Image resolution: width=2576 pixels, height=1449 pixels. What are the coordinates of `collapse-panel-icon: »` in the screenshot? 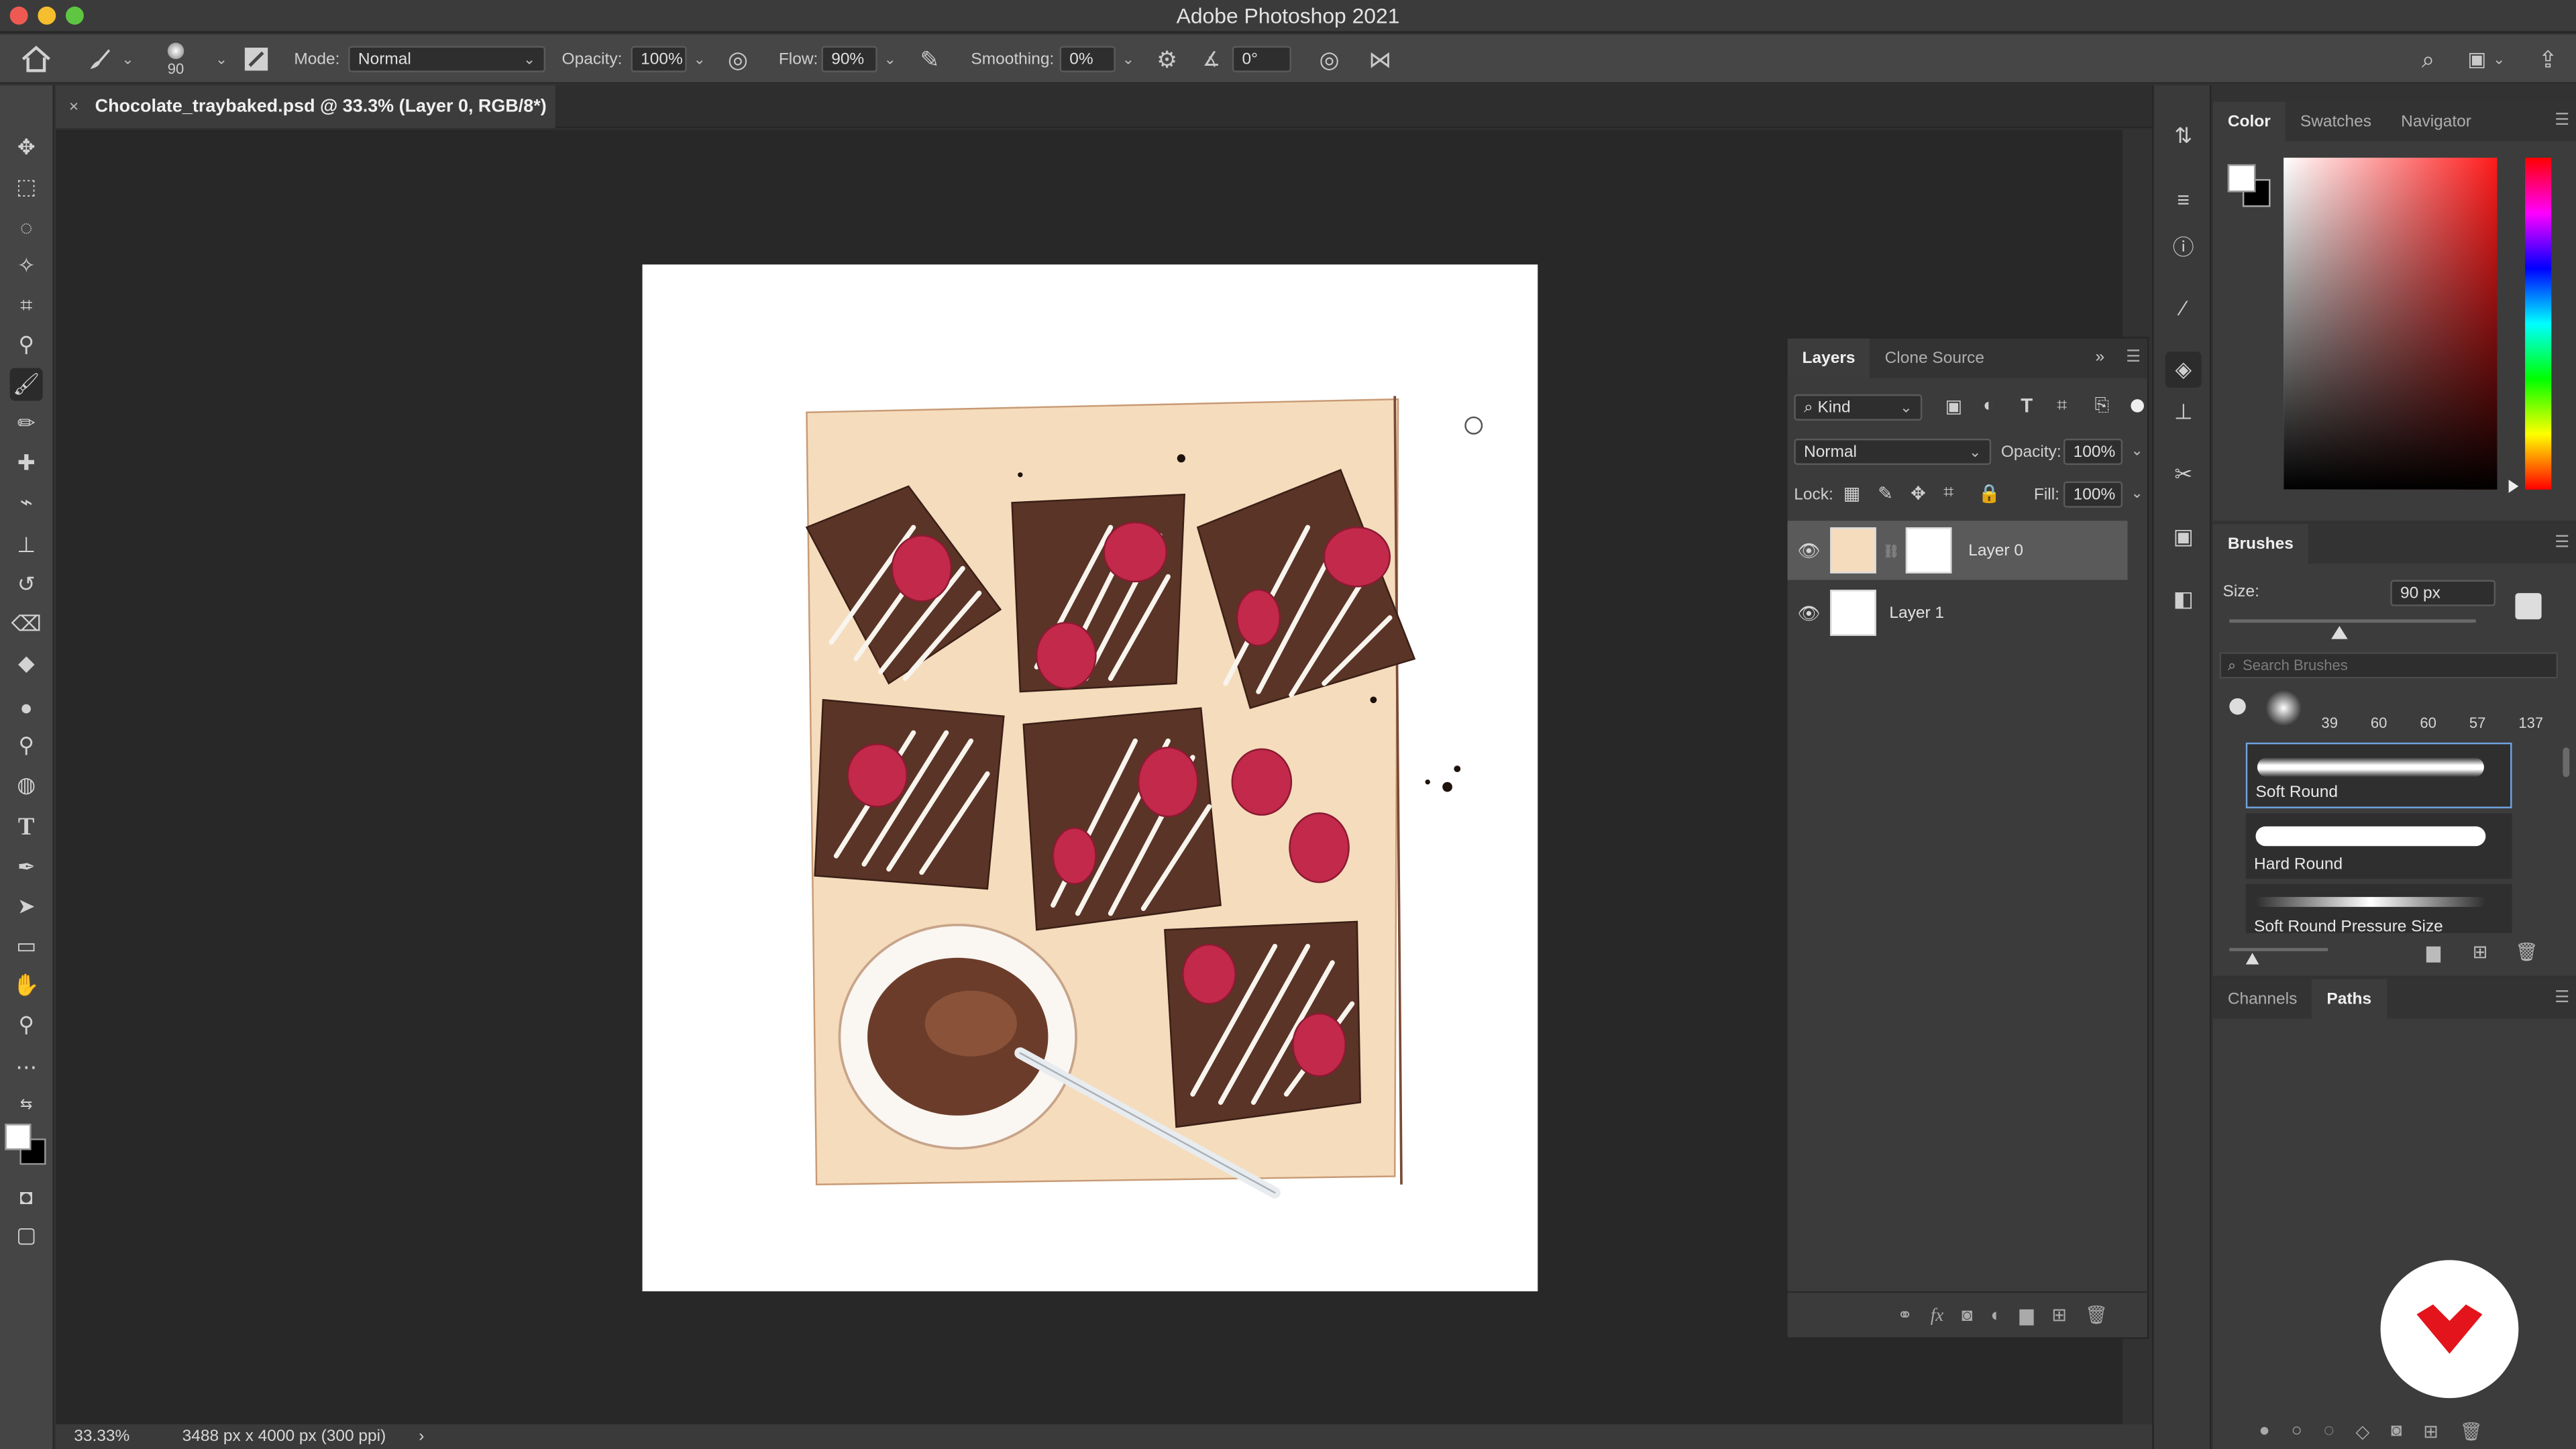 It's located at (2100, 357).